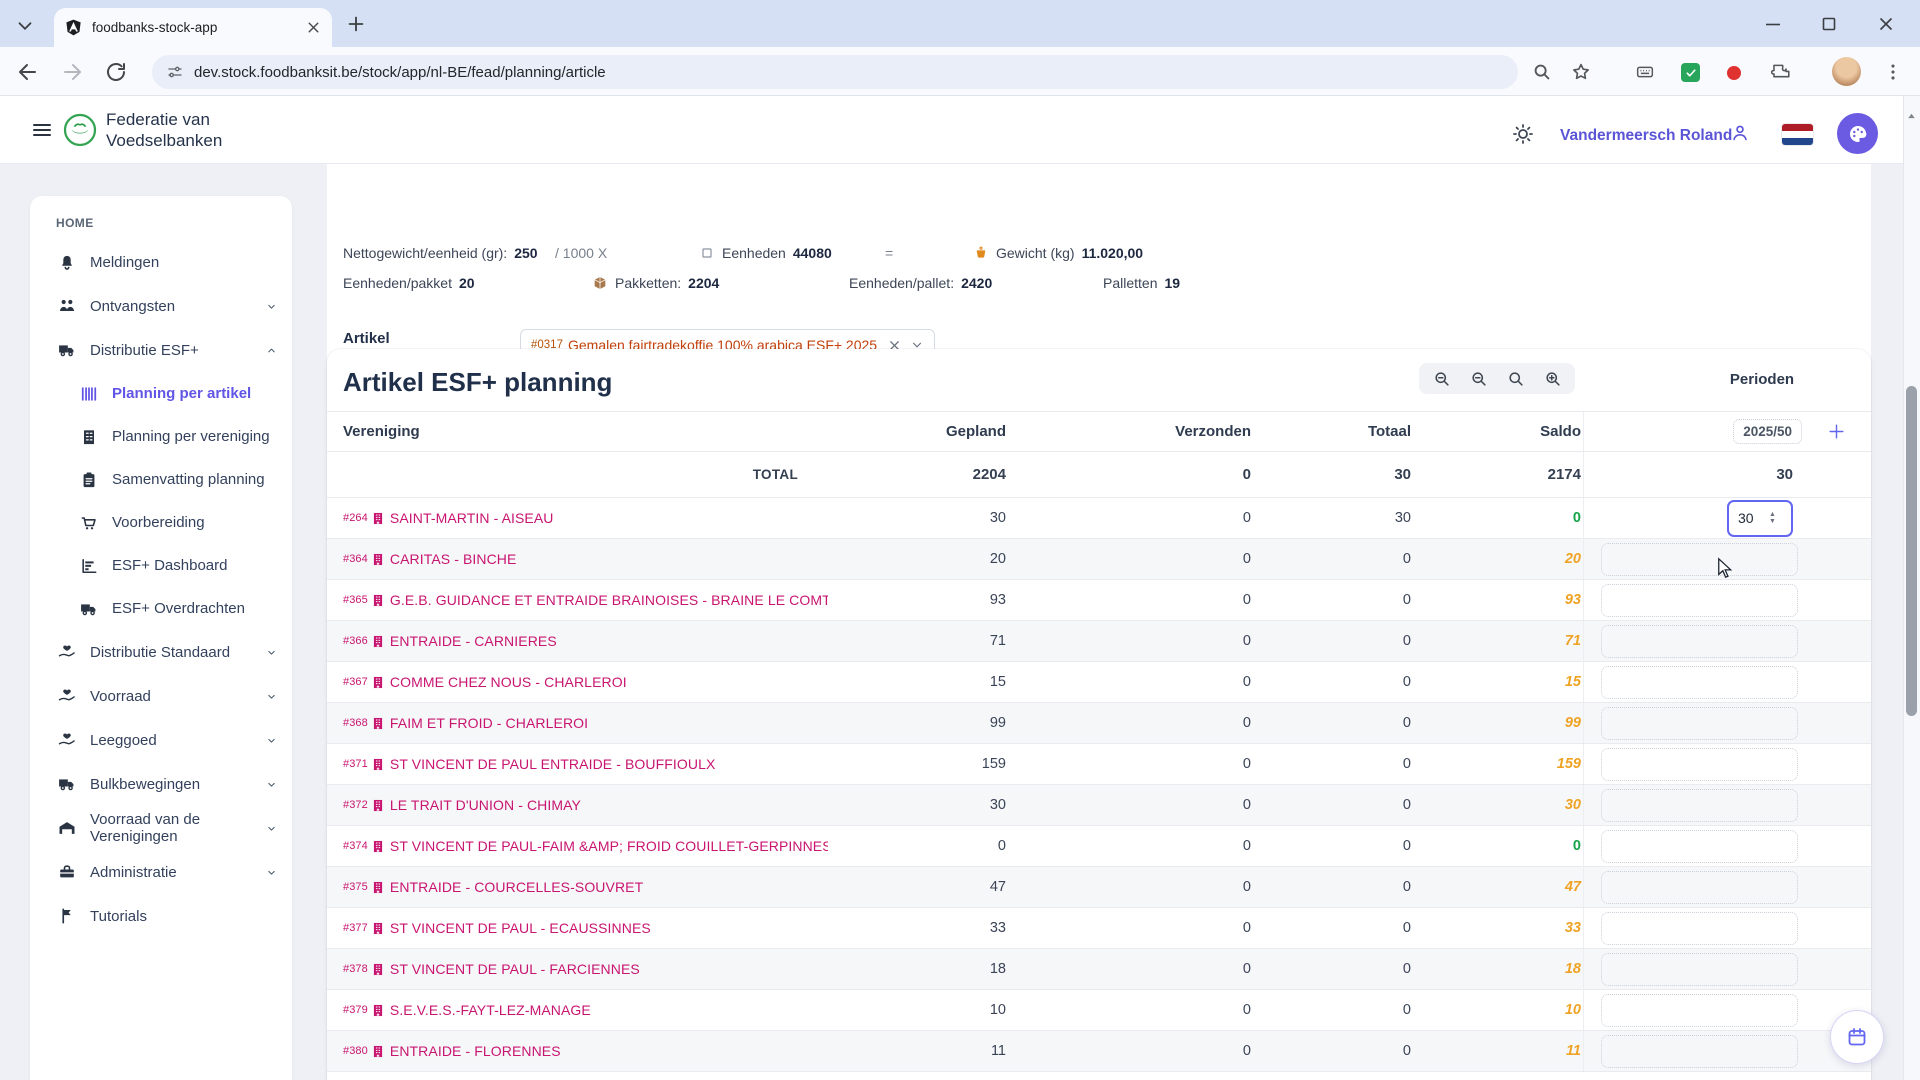 The image size is (1920, 1080). What do you see at coordinates (1645, 72) in the screenshot?
I see `extension-monitor-icon` at bounding box center [1645, 72].